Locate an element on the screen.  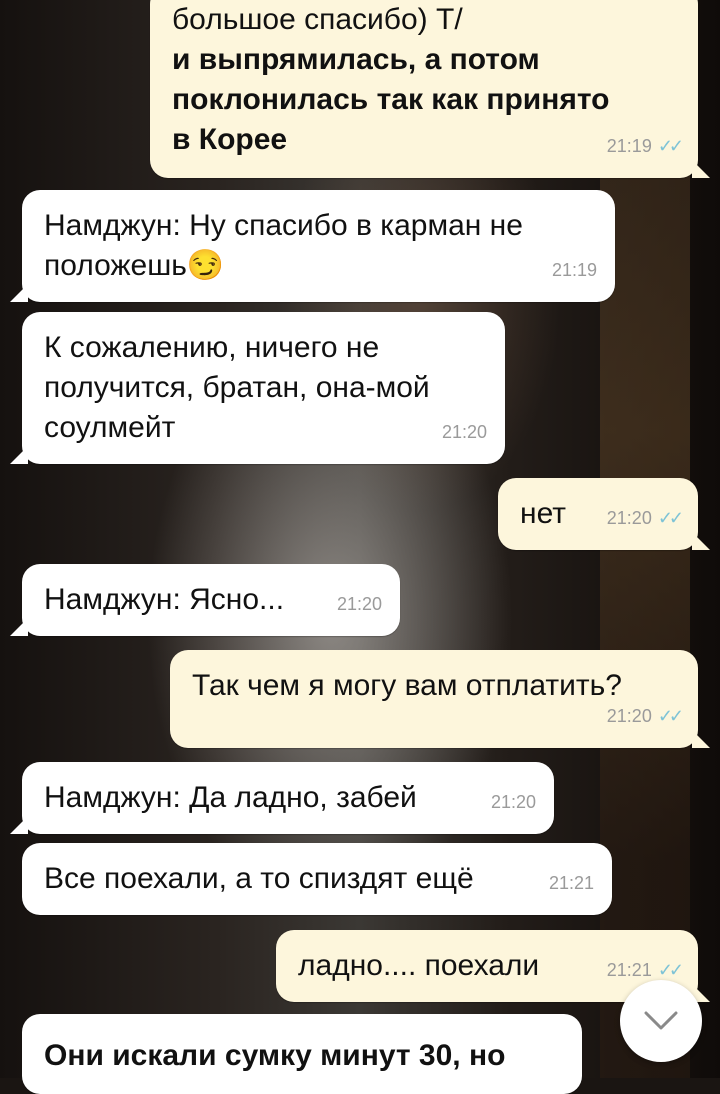
message-bubble-incoming: Намджун: Да ладно, забей 21:20 is located at coordinates (282, 798).